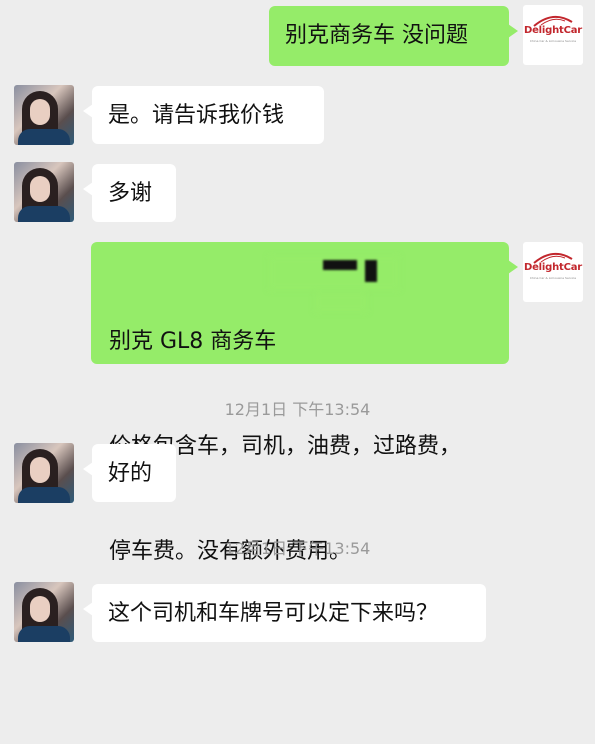 This screenshot has width=595, height=744. I want to click on redaction-blur, so click(341, 302).